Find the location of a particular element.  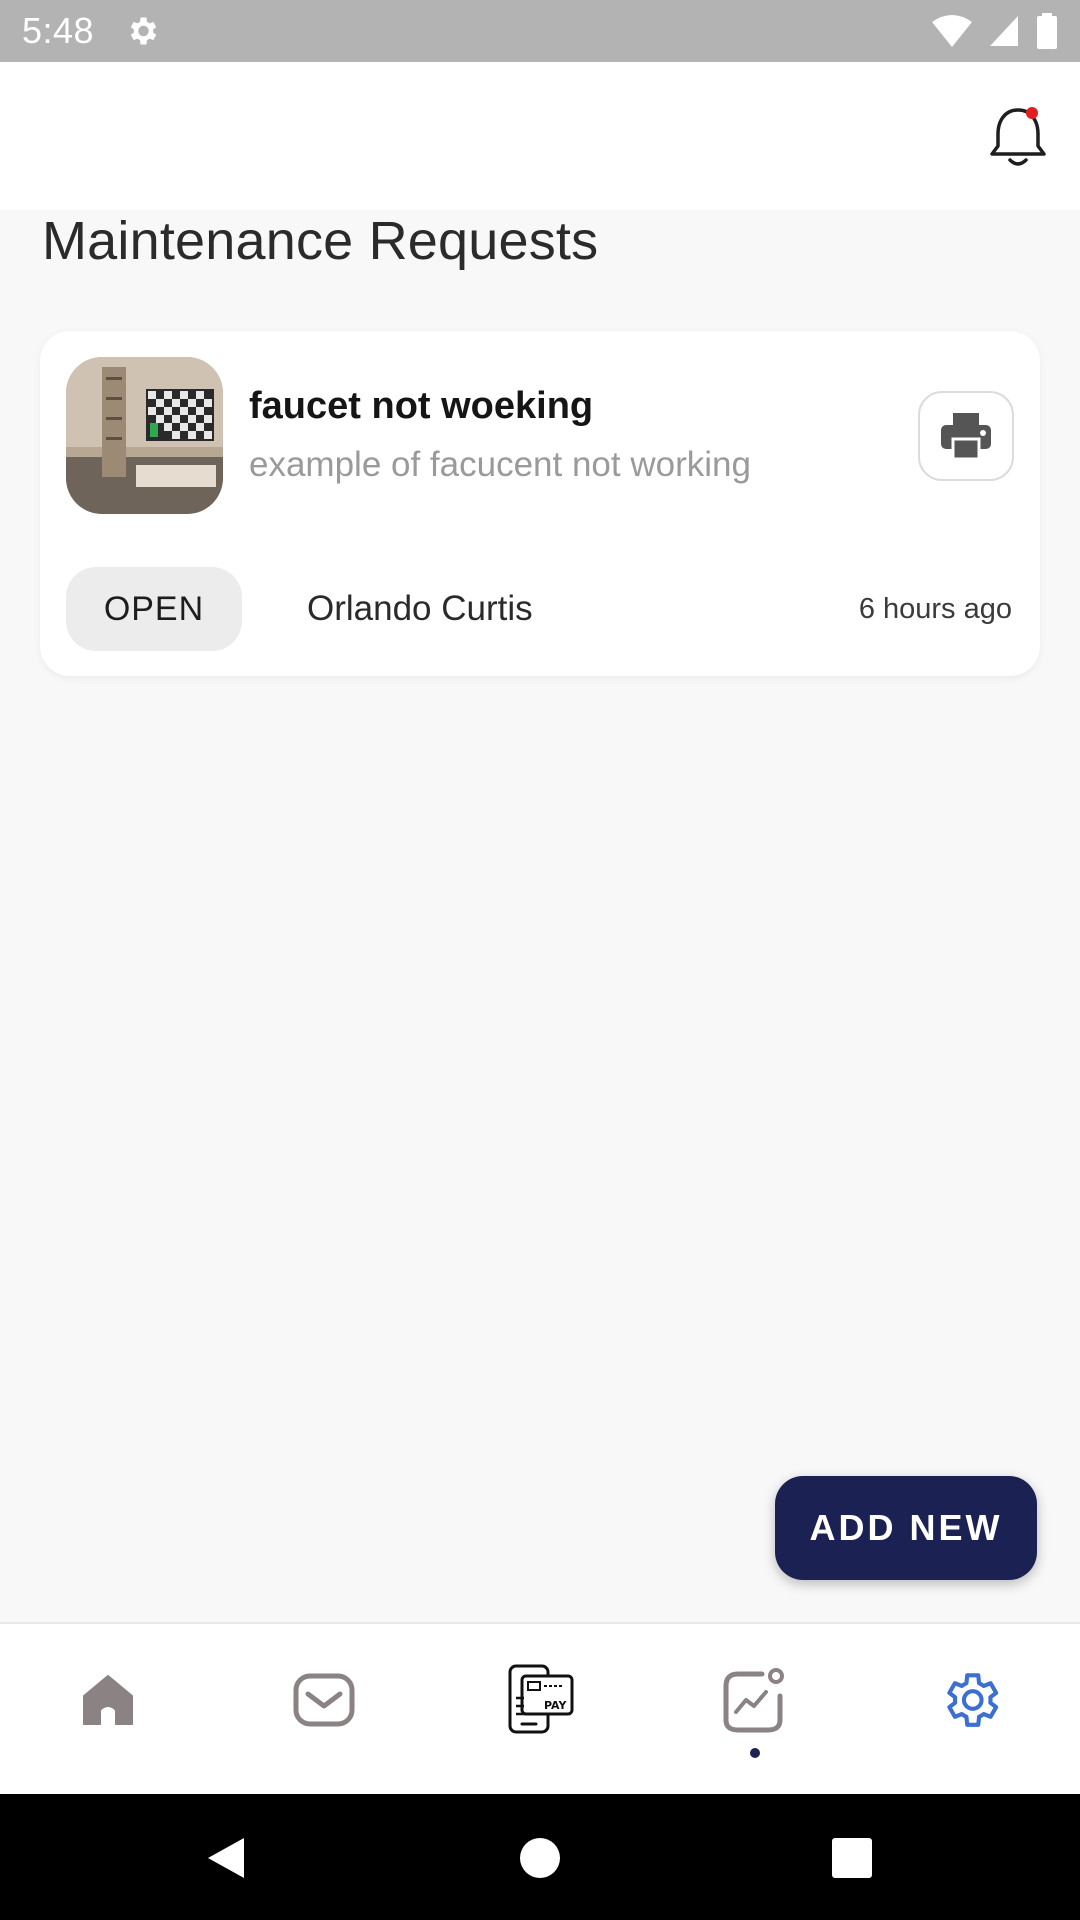

notification-dot is located at coordinates (1032, 113).